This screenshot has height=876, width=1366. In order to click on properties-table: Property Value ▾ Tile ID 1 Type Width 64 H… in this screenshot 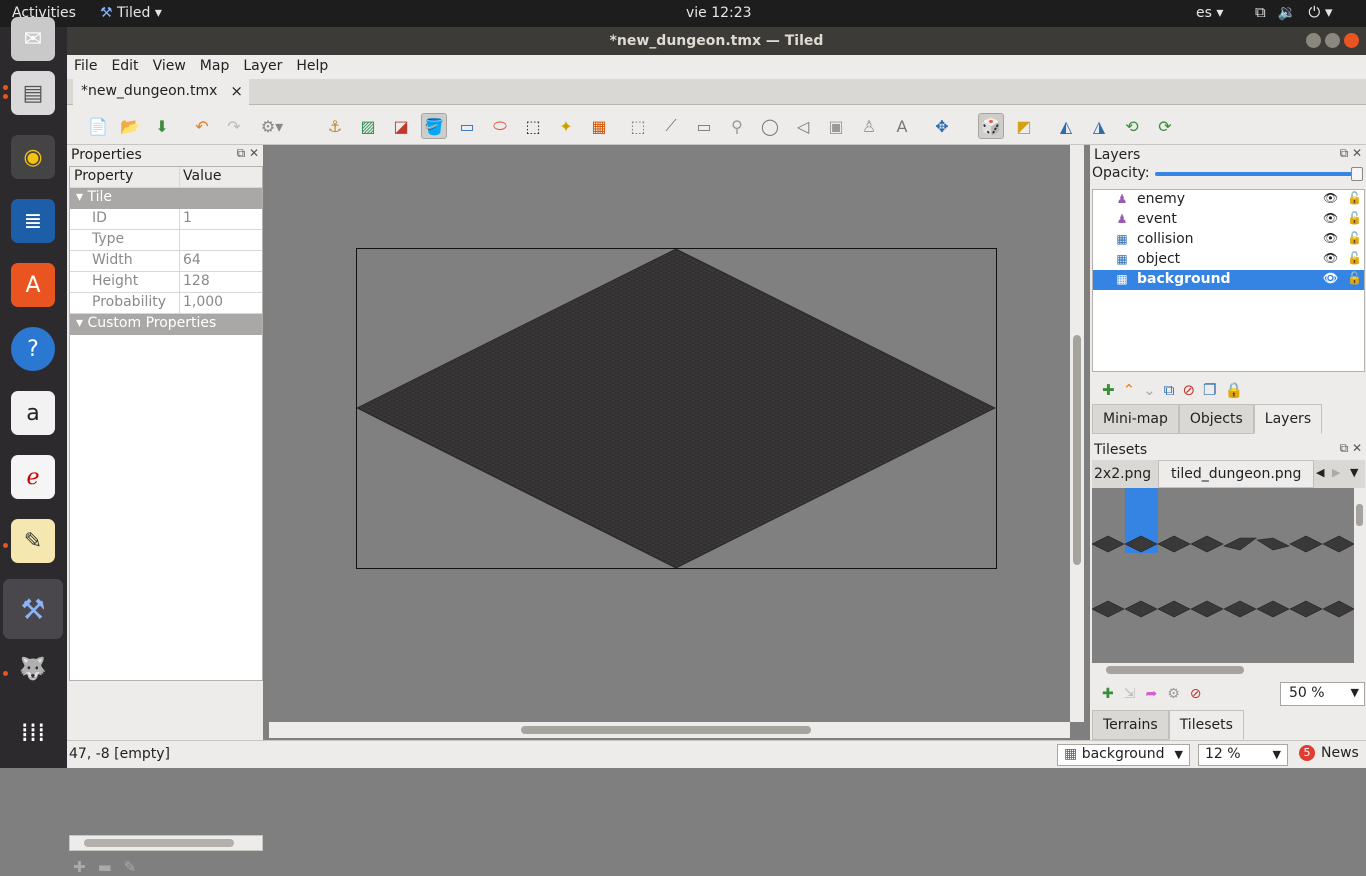, I will do `click(166, 423)`.